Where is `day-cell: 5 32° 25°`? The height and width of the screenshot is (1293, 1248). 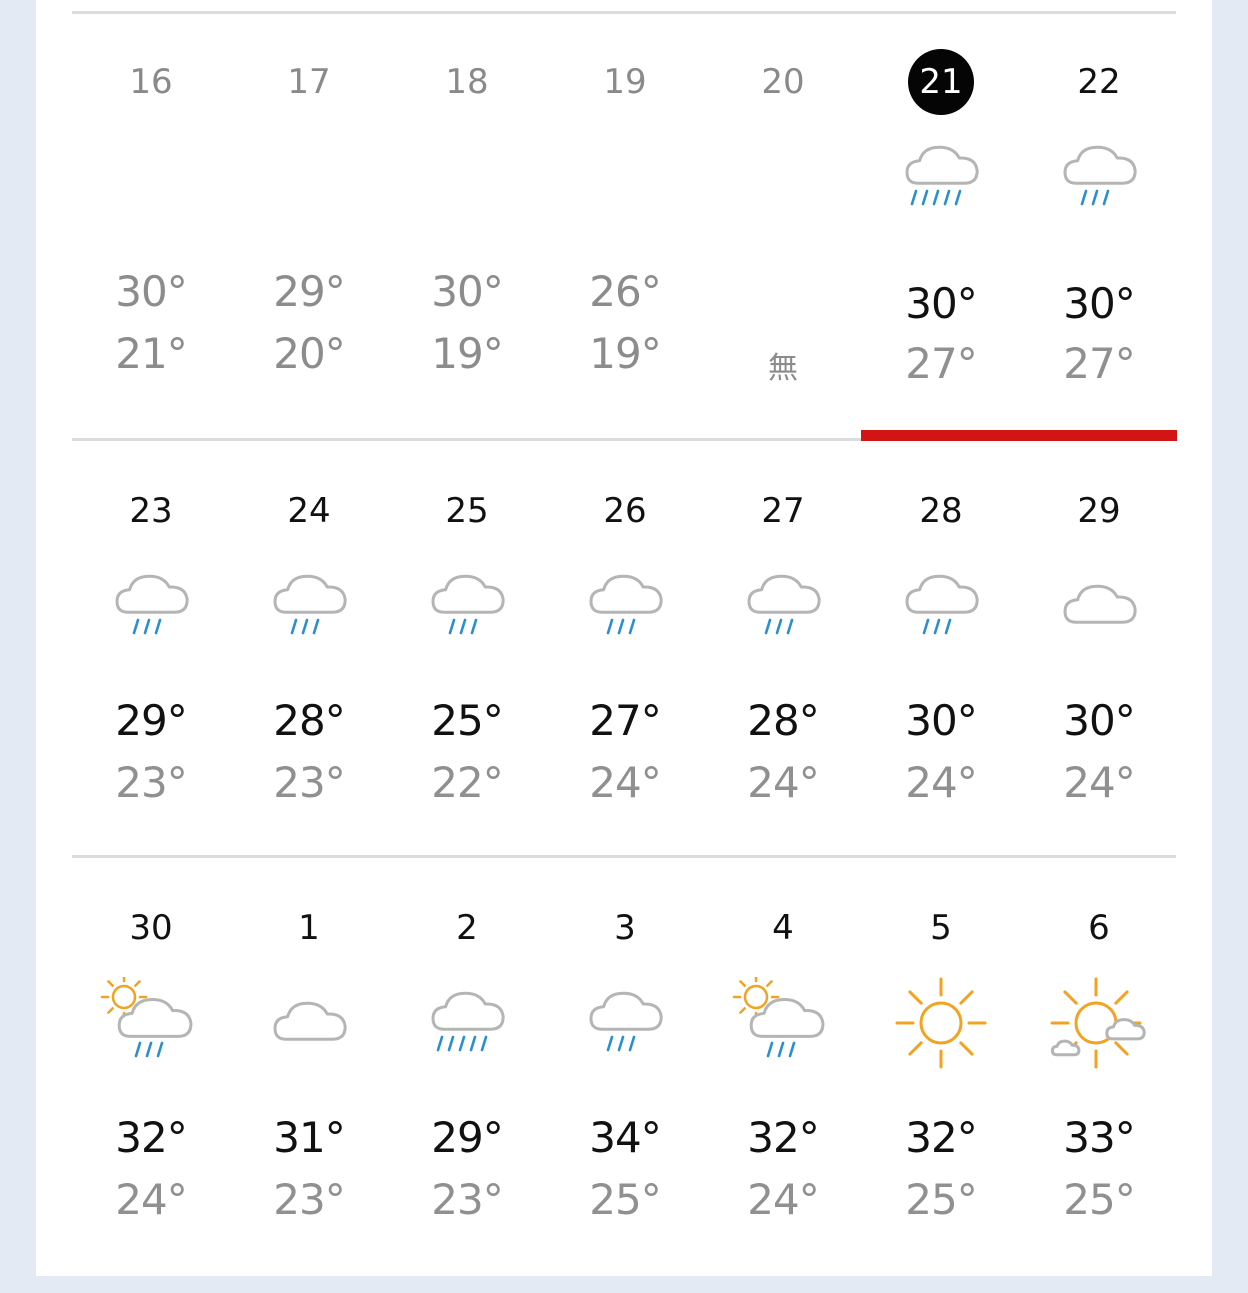 day-cell: 5 32° 25° is located at coordinates (941, 1093).